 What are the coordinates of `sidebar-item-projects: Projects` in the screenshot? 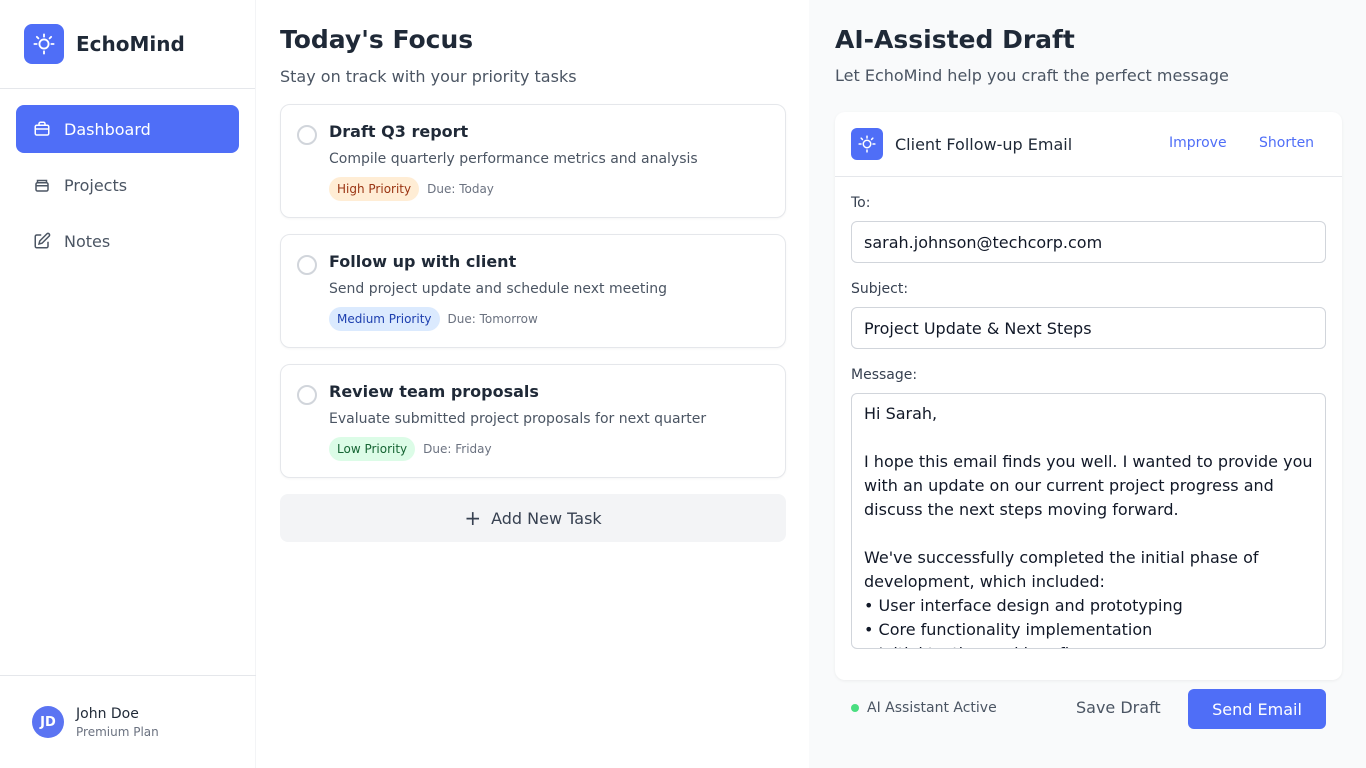 It's located at (127, 185).